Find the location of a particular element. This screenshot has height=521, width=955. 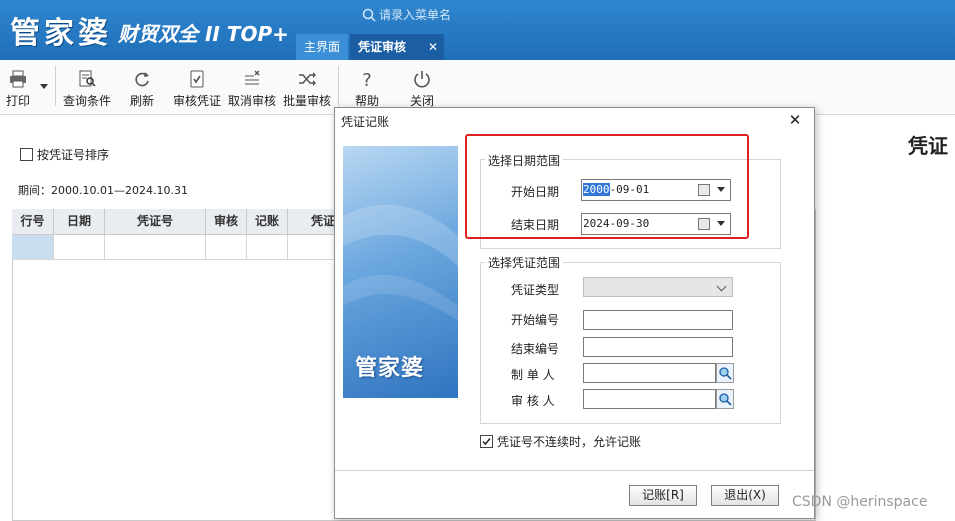

dialog-divider is located at coordinates (574, 470).